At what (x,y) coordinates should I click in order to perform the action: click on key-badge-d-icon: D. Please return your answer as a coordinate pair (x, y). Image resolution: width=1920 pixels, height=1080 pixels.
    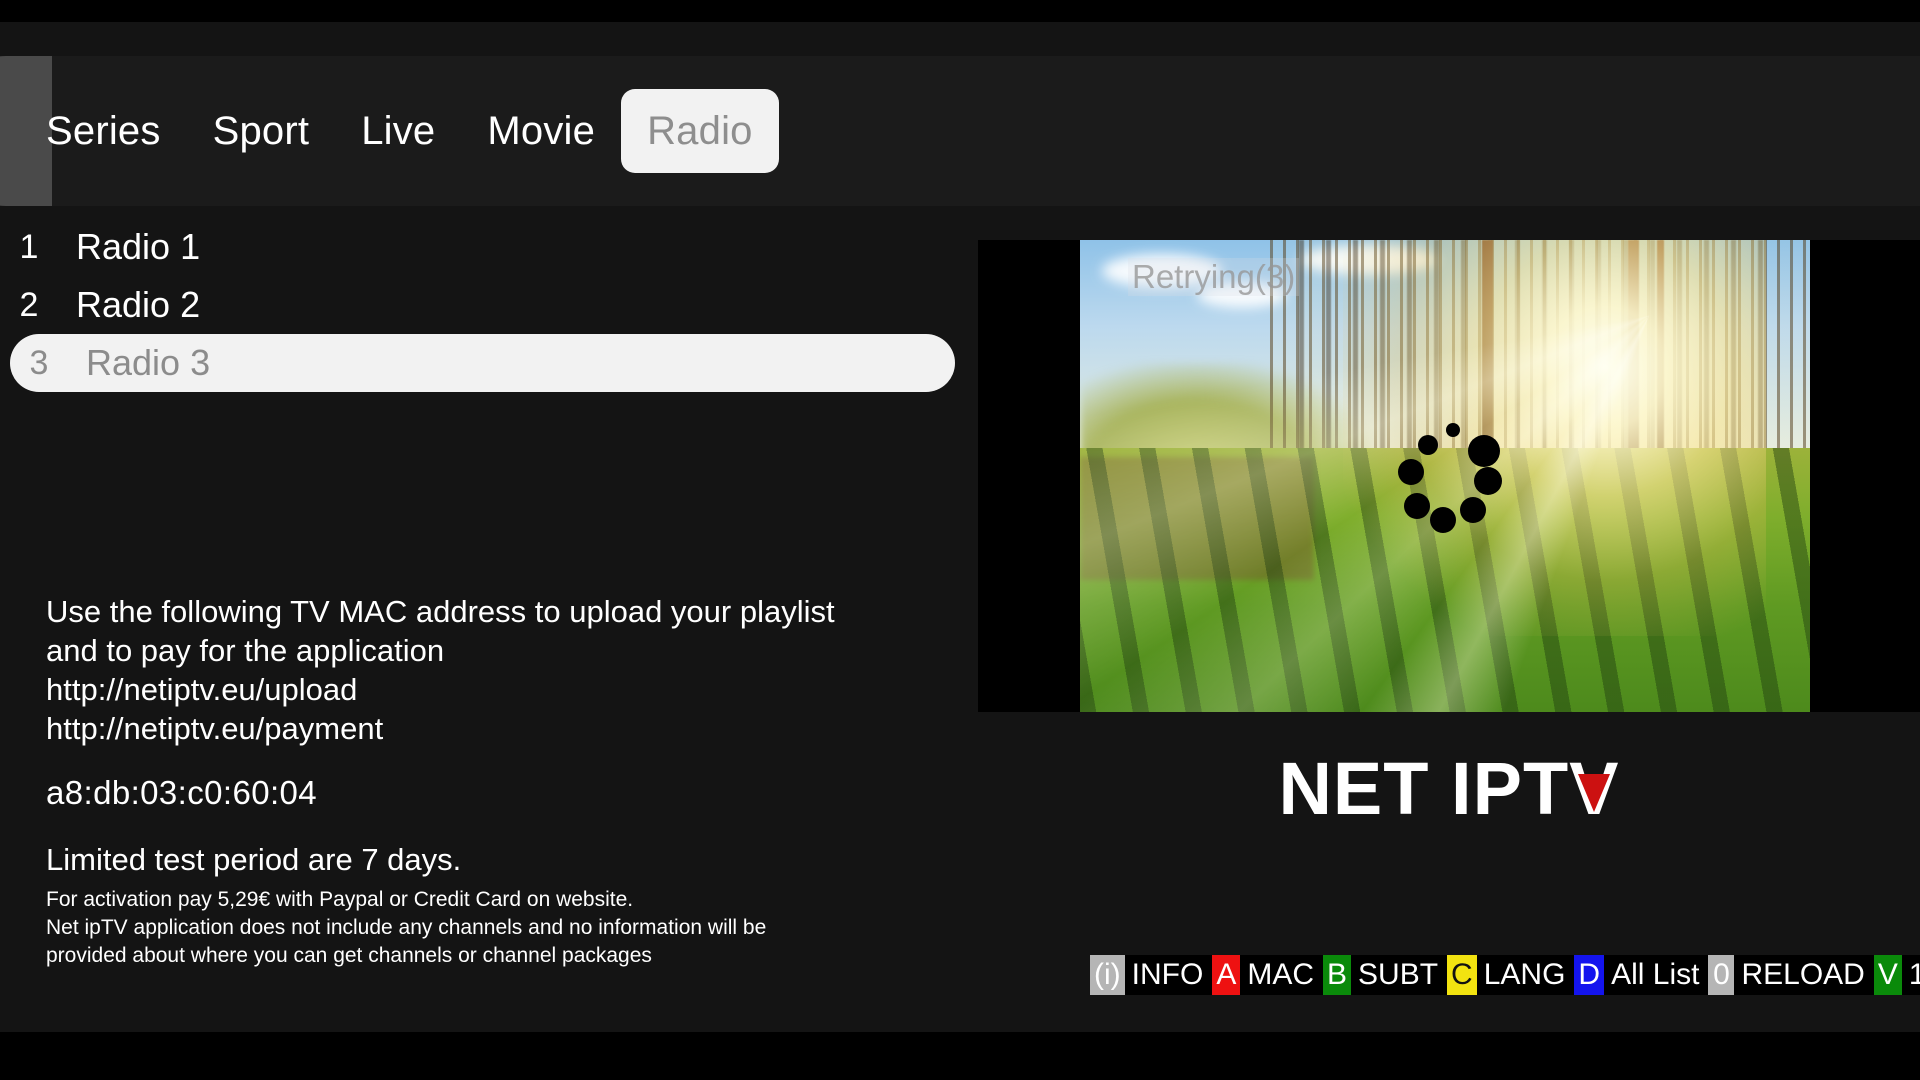
    Looking at the image, I should click on (1589, 975).